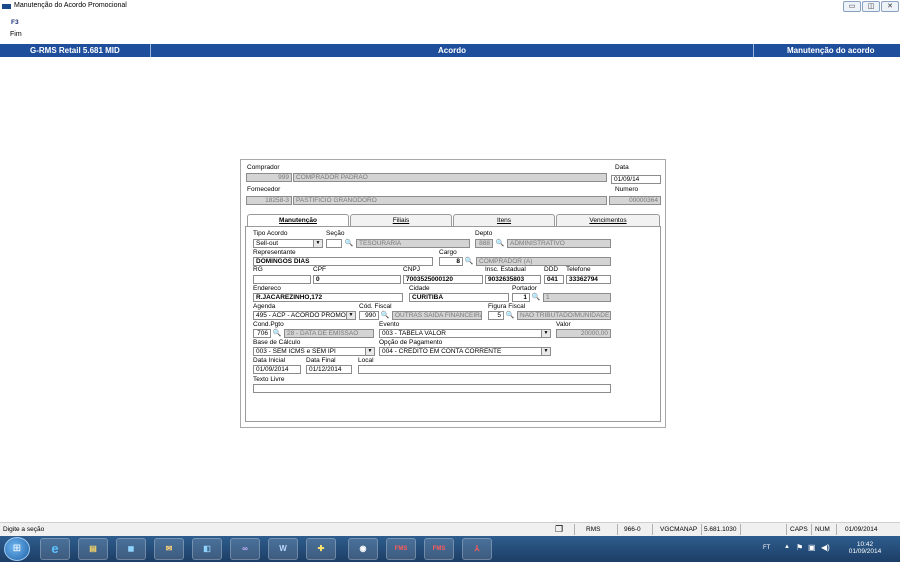 This screenshot has width=900, height=562. What do you see at coordinates (432, 388) in the screenshot?
I see `texto-livre-field` at bounding box center [432, 388].